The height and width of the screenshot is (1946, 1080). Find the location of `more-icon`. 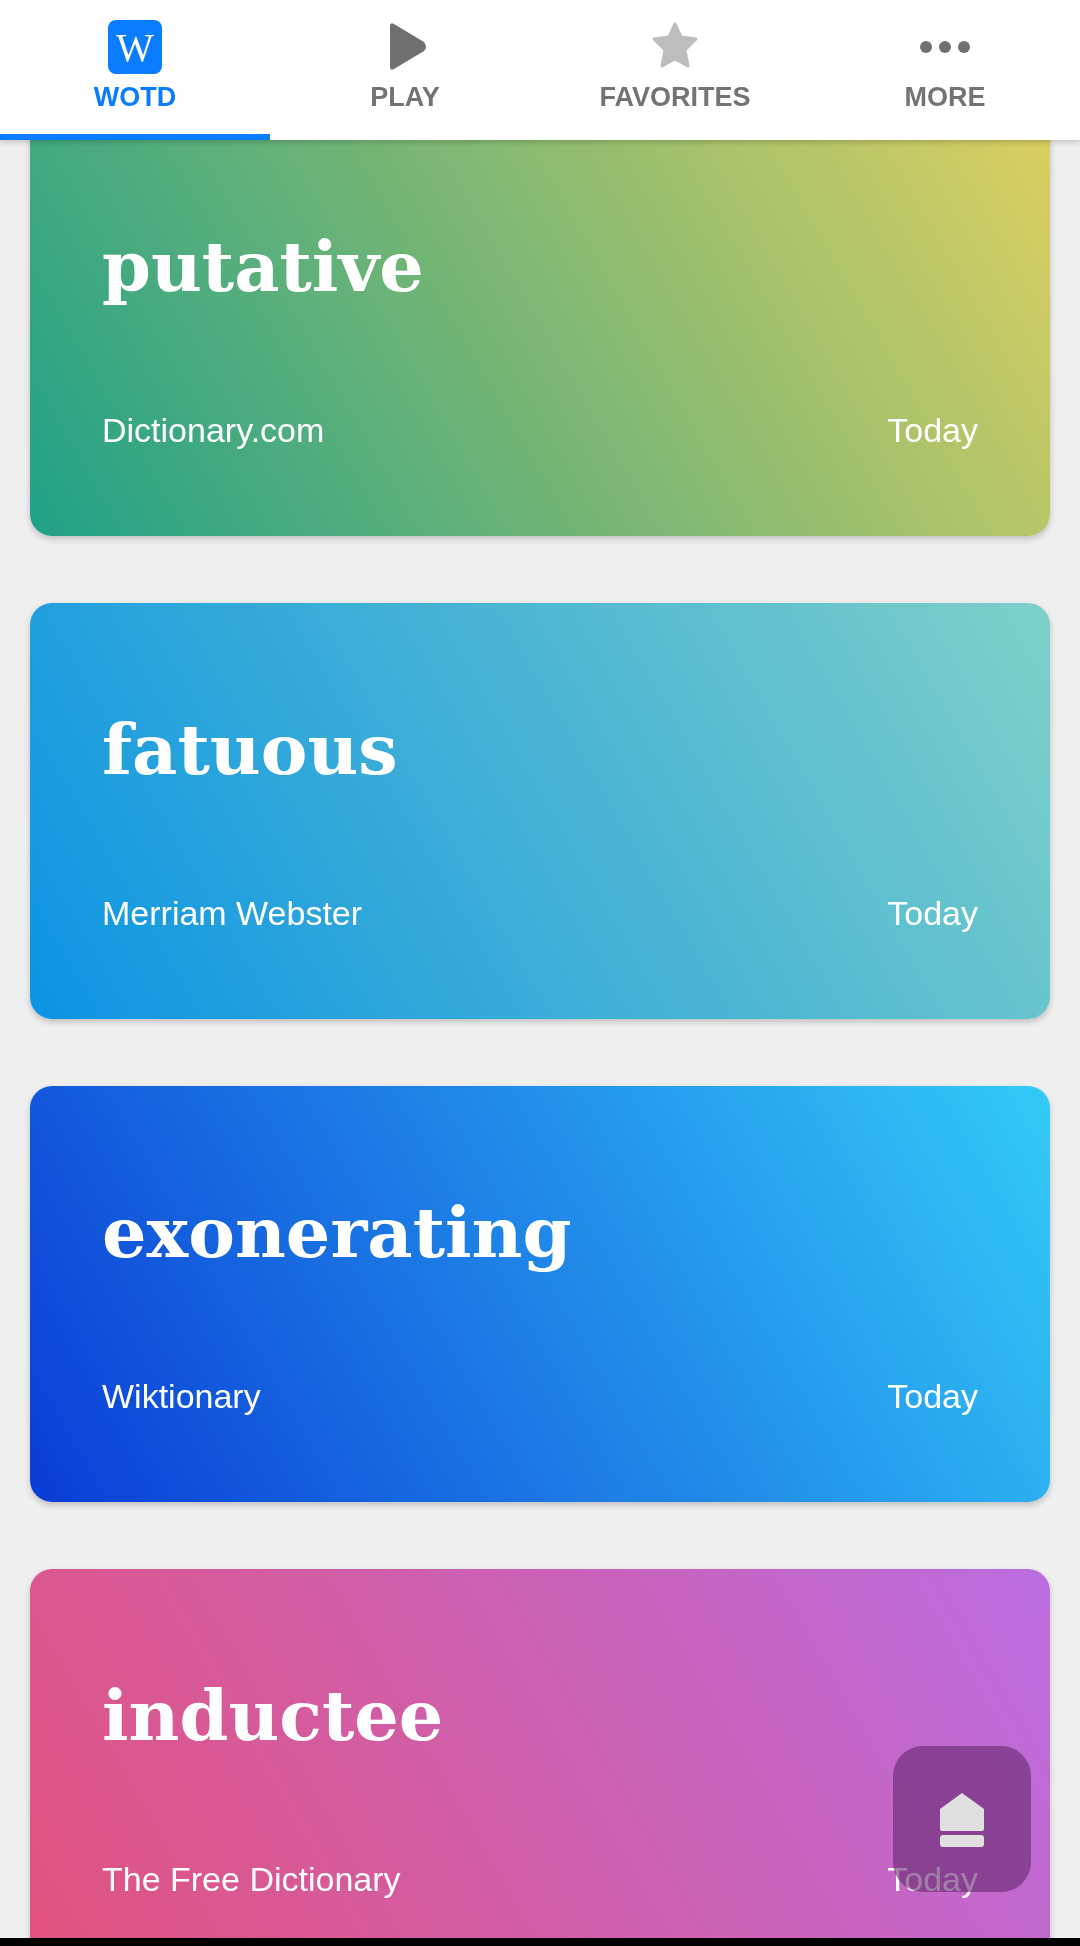

more-icon is located at coordinates (945, 47).